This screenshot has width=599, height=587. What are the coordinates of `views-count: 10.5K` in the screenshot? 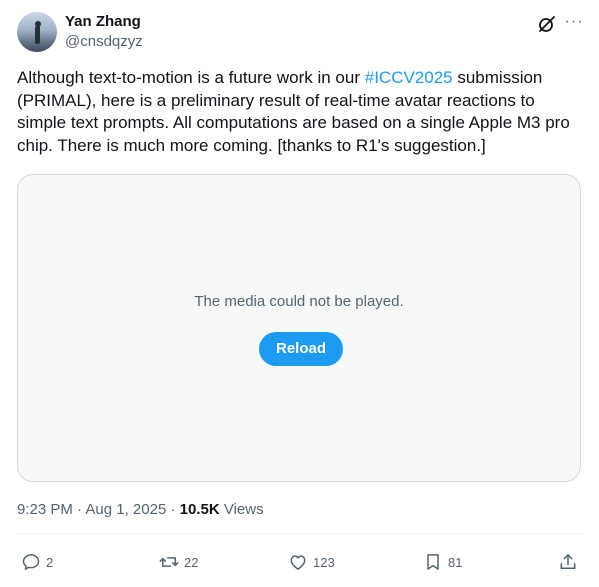 It's located at (199, 509).